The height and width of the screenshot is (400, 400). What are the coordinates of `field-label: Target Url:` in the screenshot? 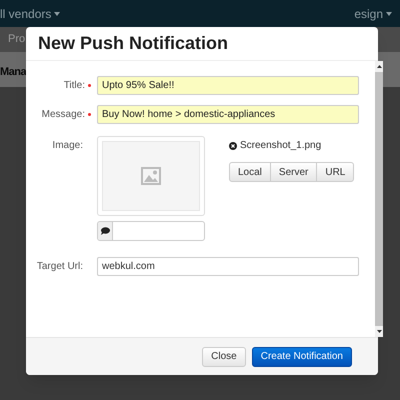 It's located at (60, 267).